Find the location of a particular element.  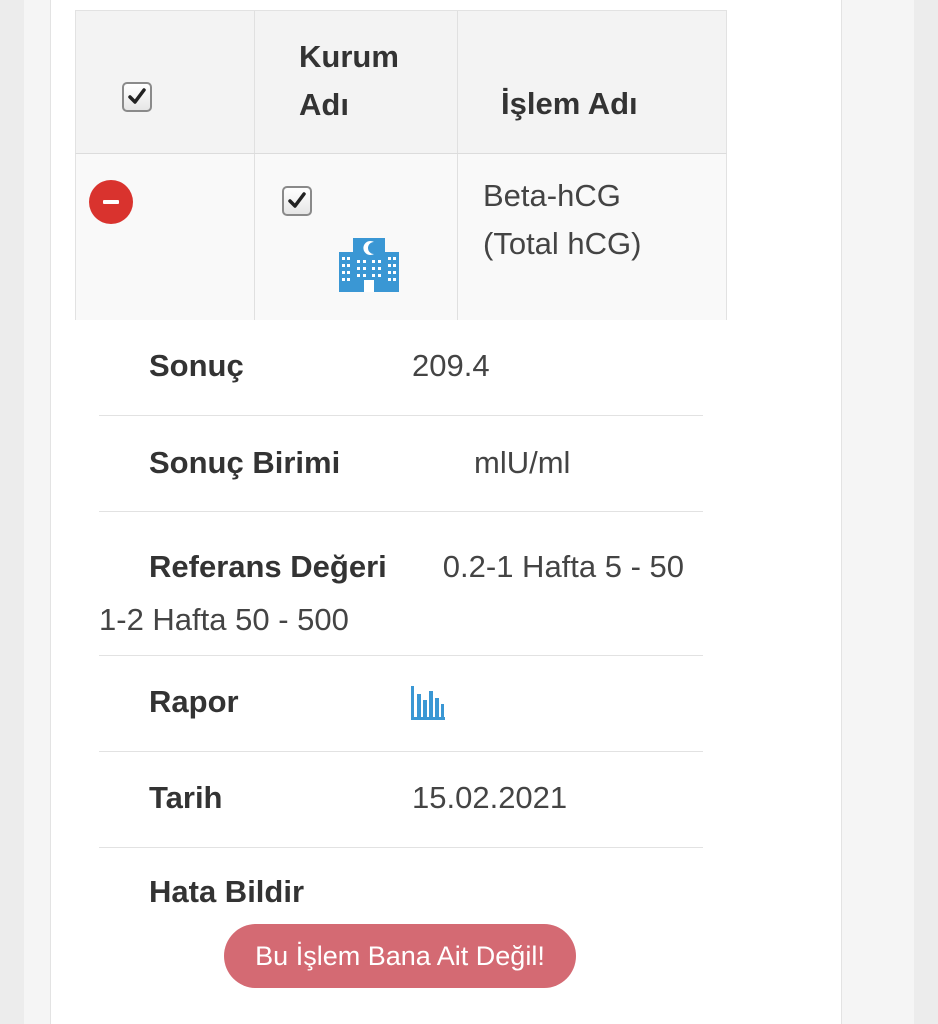

sonuc-label: Sonuç is located at coordinates (196, 365).